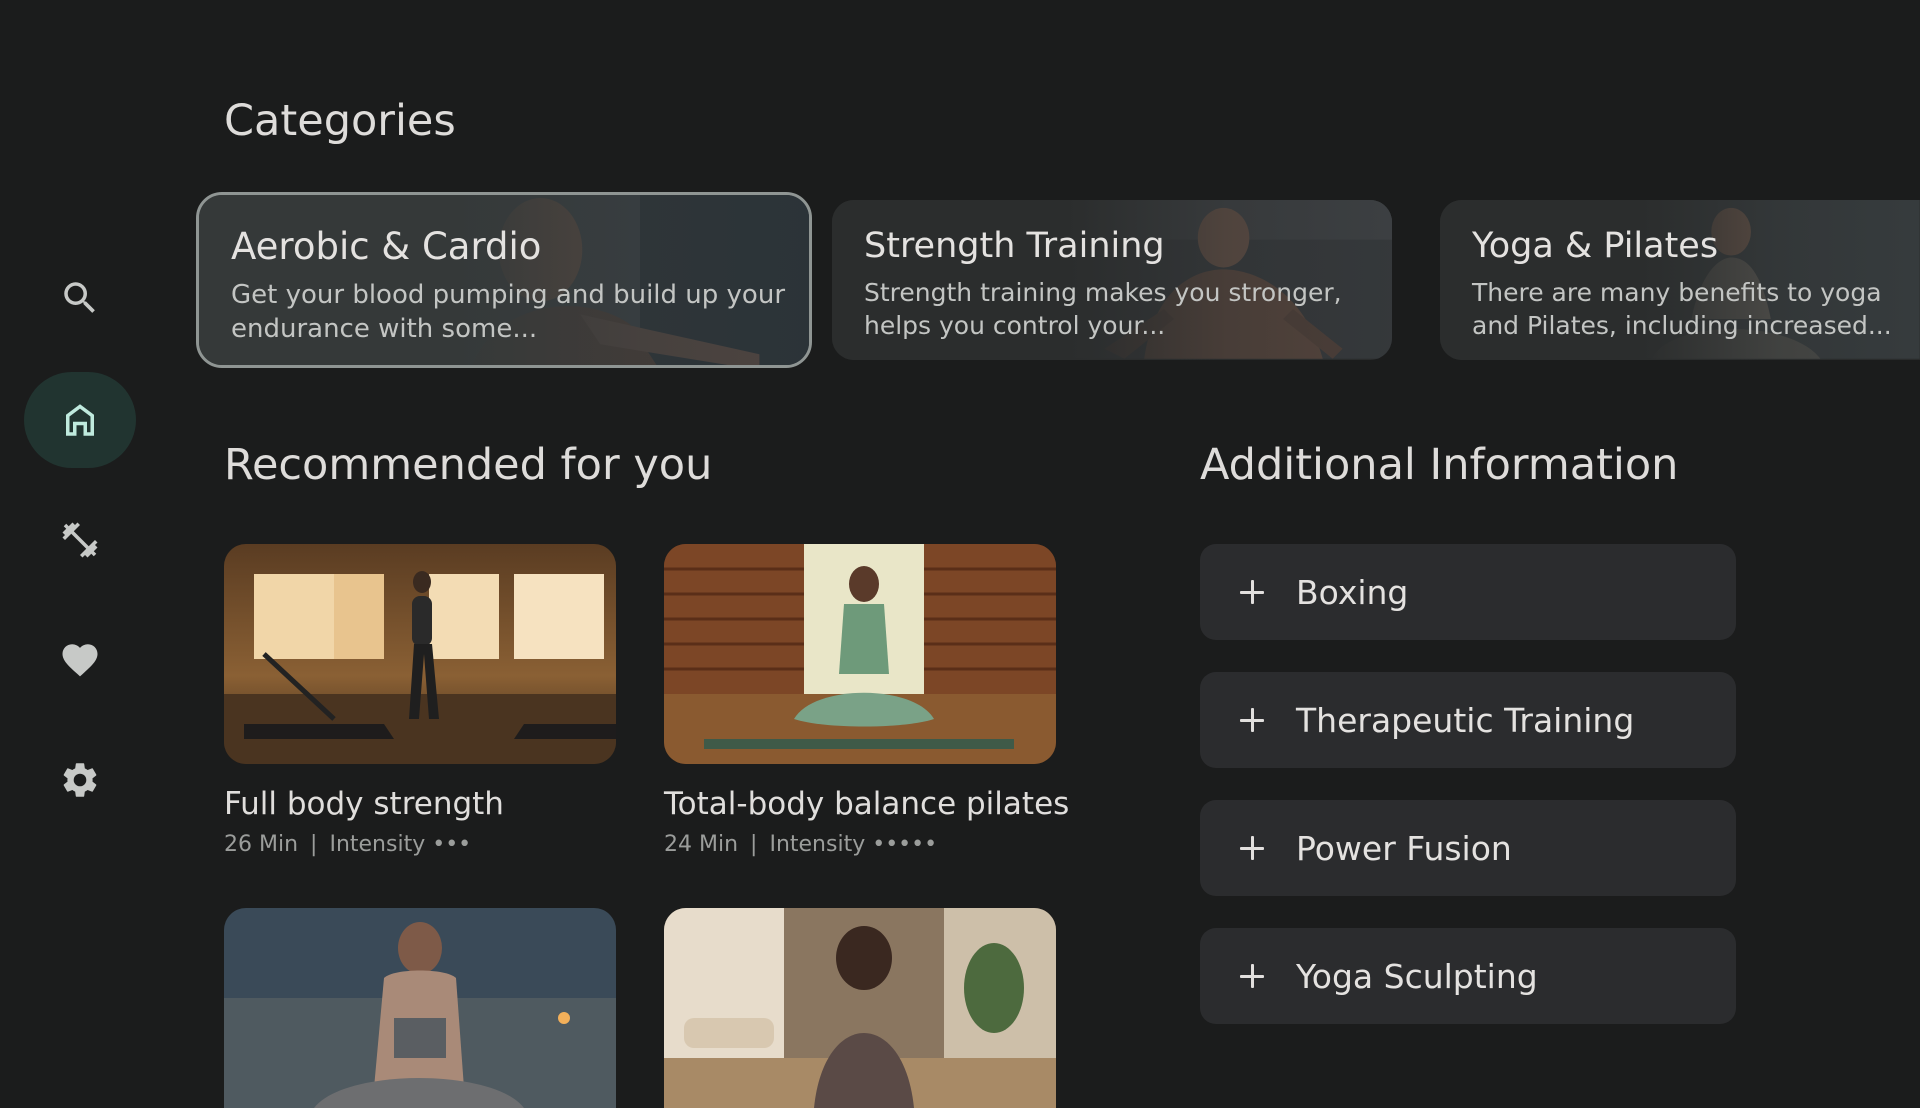  Describe the element at coordinates (867, 804) in the screenshot. I see `workout-title: Total-body balance pilates` at that location.